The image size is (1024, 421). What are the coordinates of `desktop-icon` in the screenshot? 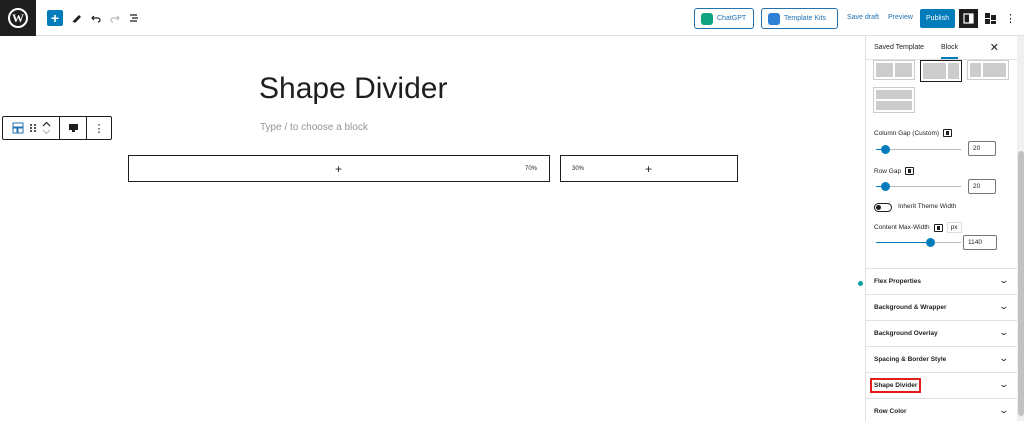 It's located at (73, 128).